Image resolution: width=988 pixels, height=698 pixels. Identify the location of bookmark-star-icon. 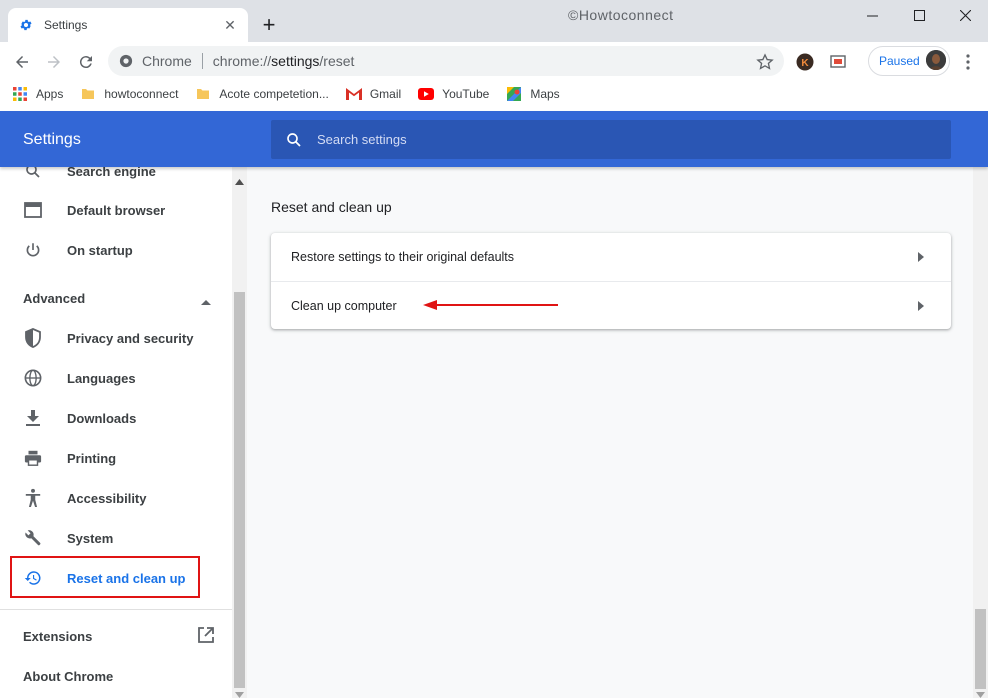
(765, 62).